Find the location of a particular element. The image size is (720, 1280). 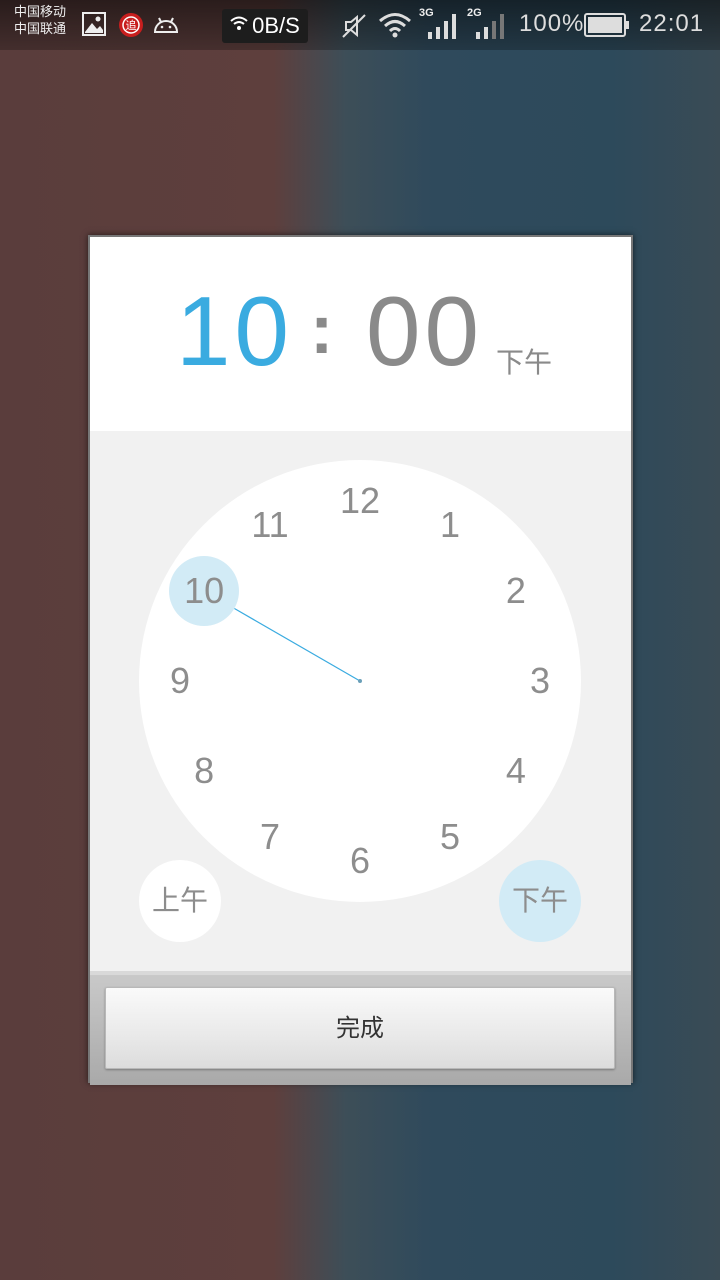

svg-text: 追 is located at coordinates (131, 25).